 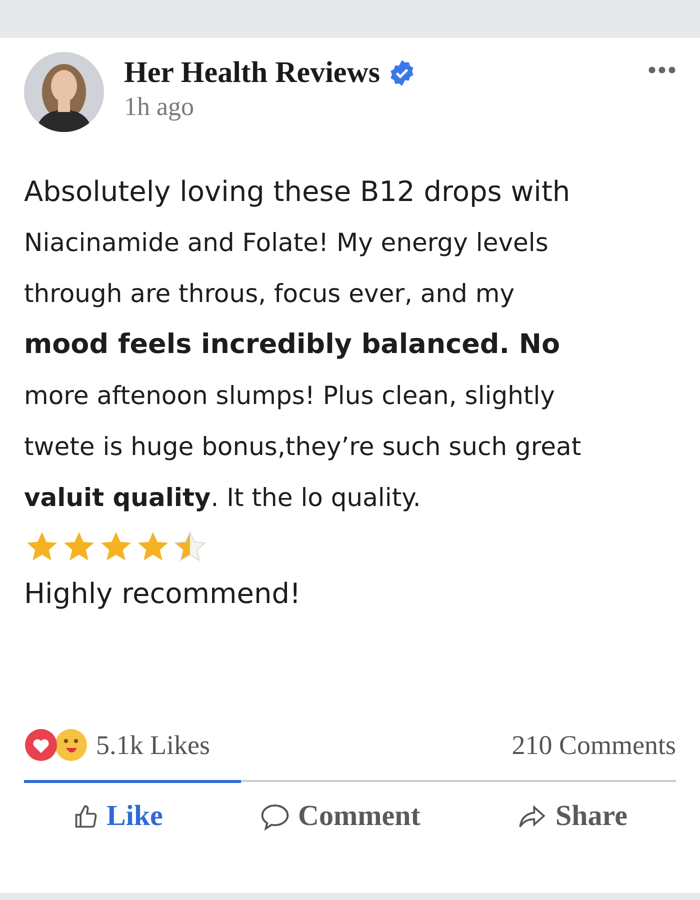 I want to click on post-text-line: Niacinamide and Folate! My energy levels, so click(x=287, y=243).